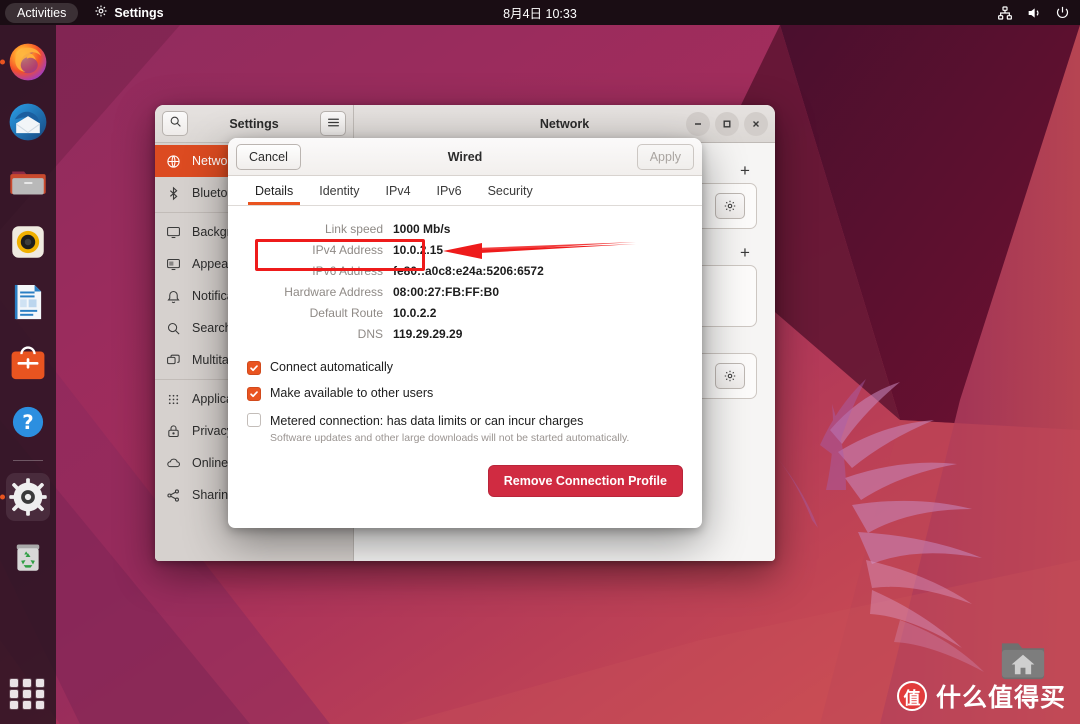  Describe the element at coordinates (415, 313) in the screenshot. I see `detail-value-default-route: 10.0.2.2` at that location.